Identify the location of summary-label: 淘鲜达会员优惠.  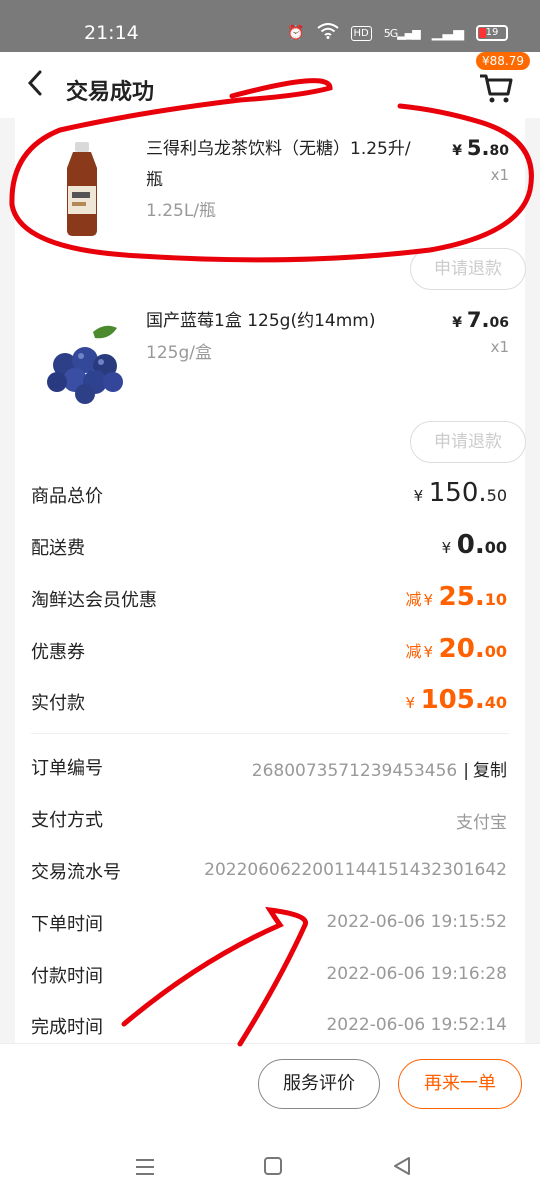
(94, 600).